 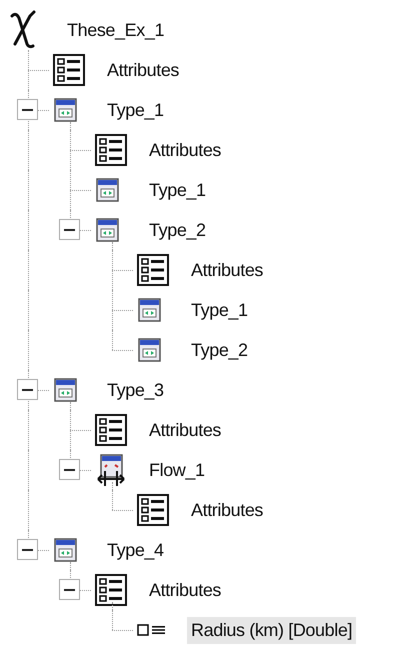 What do you see at coordinates (152, 630) in the screenshot?
I see `field-icon` at bounding box center [152, 630].